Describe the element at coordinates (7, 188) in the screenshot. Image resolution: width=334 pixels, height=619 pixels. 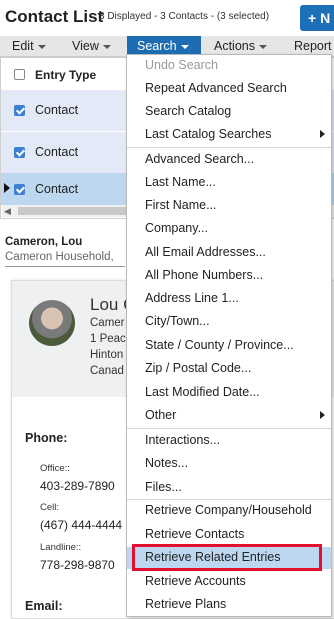
I see `current-row-pointer-icon` at that location.